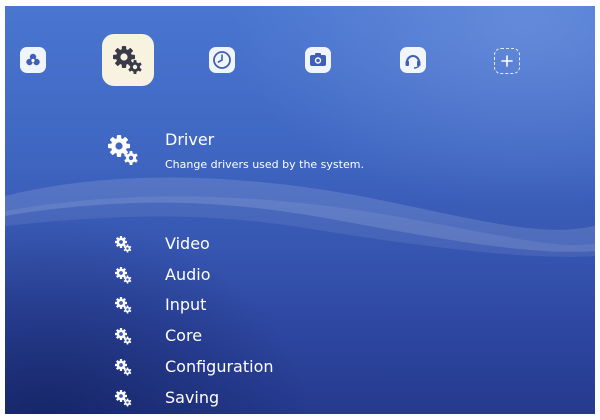 The width and height of the screenshot is (600, 420). Describe the element at coordinates (263, 244) in the screenshot. I see `menu-item-video: Video` at that location.